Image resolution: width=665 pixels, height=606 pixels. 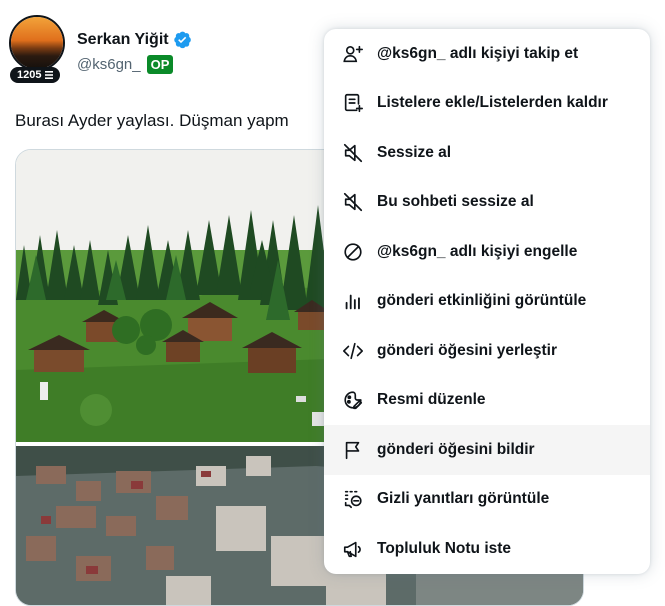 What do you see at coordinates (487, 500) in the screenshot?
I see `menu-item-hidden-replies: Gizli yanıtları görüntüle` at bounding box center [487, 500].